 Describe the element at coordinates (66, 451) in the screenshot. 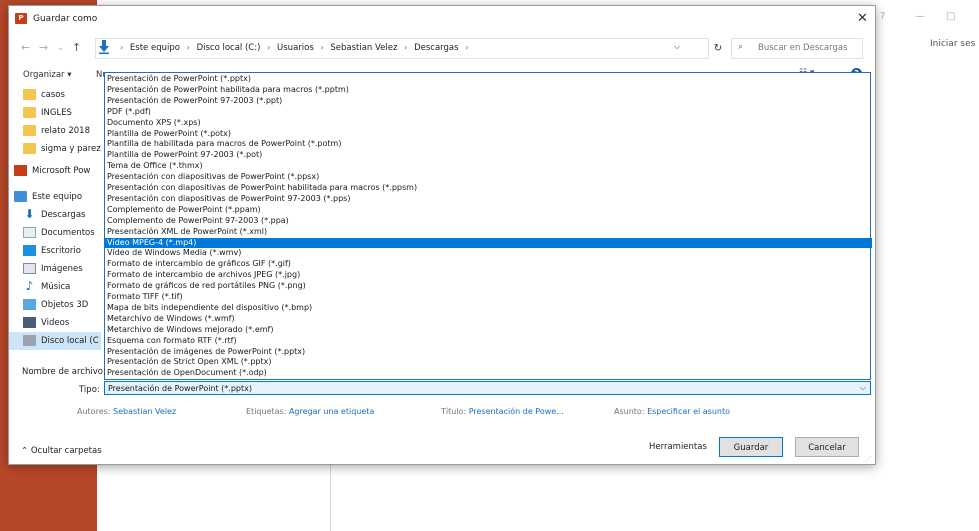

I see `hide-folders-label: Ocultar carpetas` at that location.